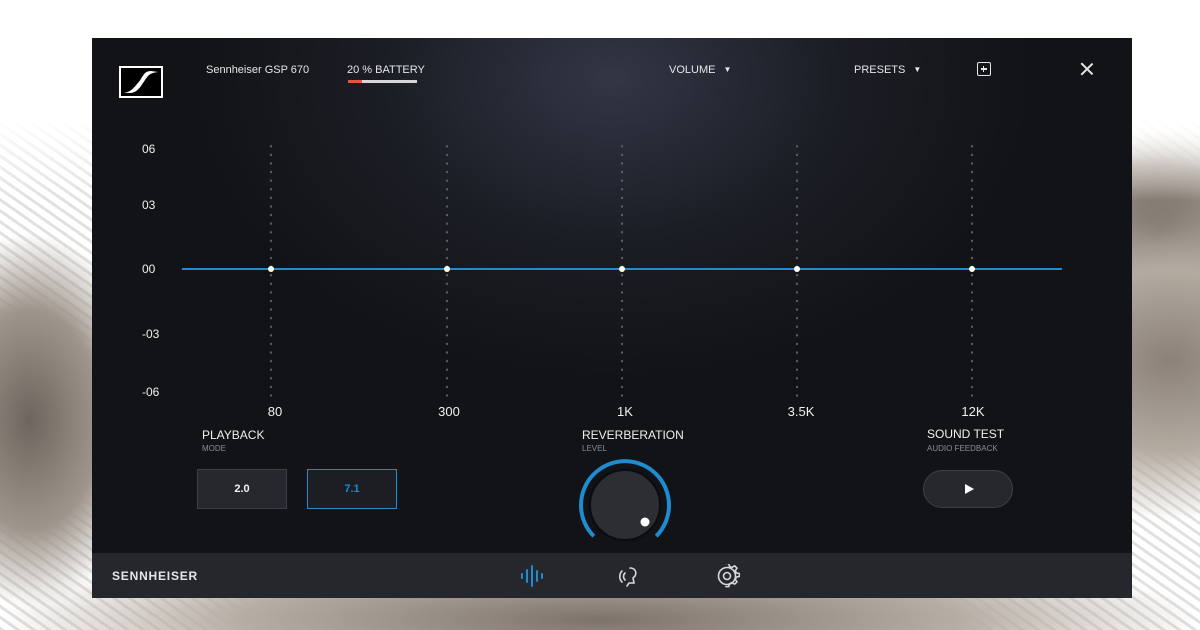  Describe the element at coordinates (625, 411) in the screenshot. I see `frequency-label: 1K` at that location.